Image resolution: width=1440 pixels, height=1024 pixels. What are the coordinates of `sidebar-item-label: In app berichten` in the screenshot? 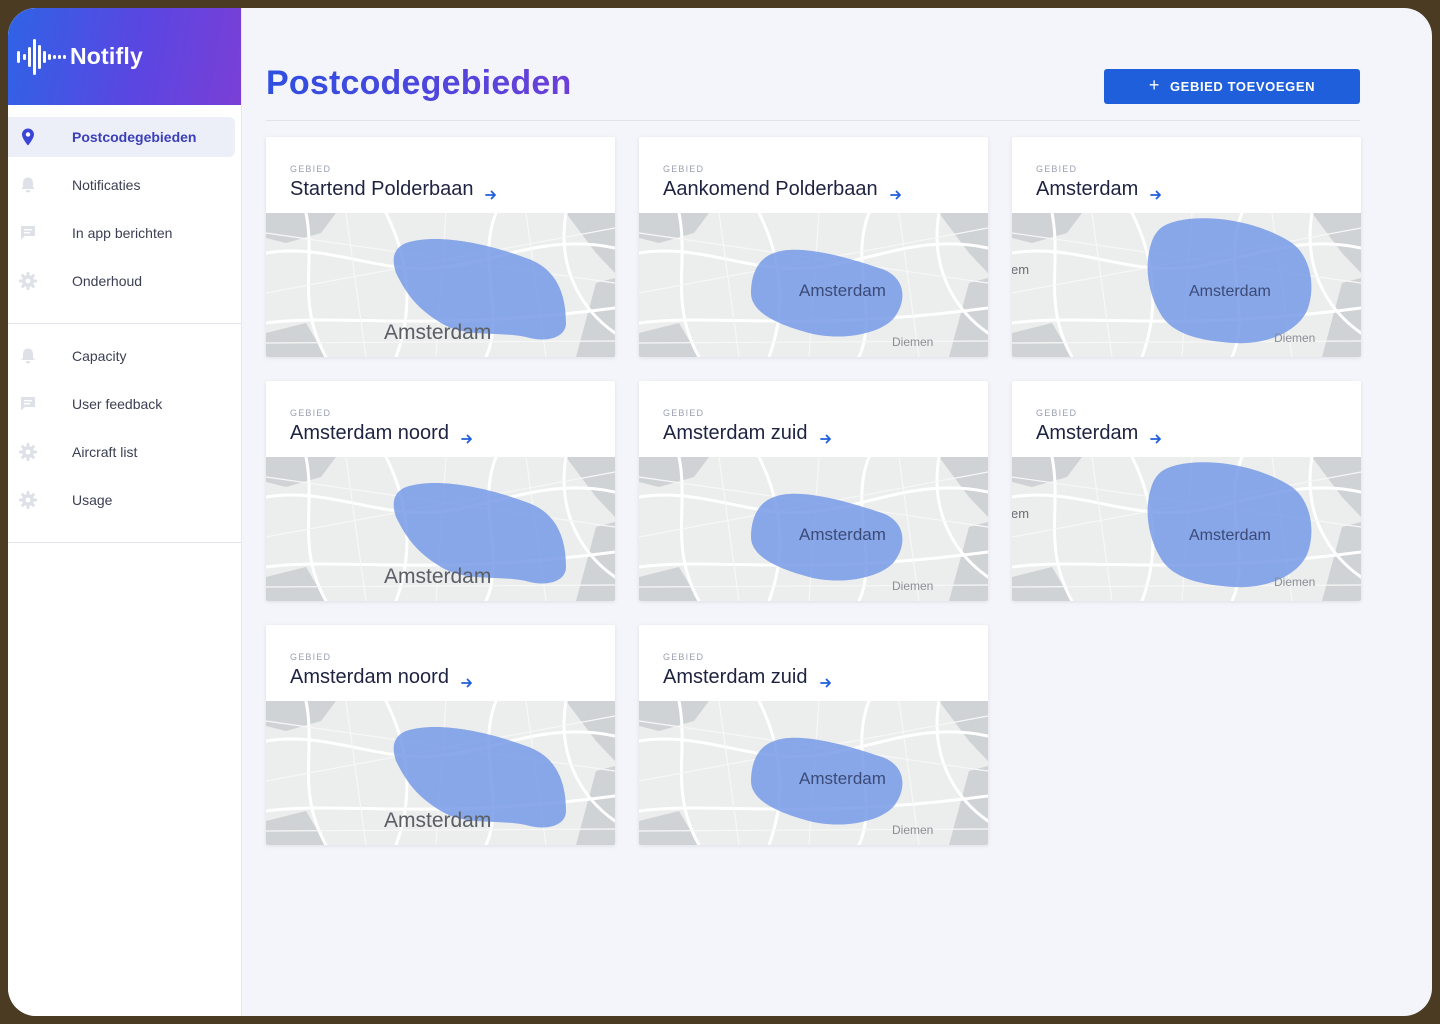 It's located at (122, 233).